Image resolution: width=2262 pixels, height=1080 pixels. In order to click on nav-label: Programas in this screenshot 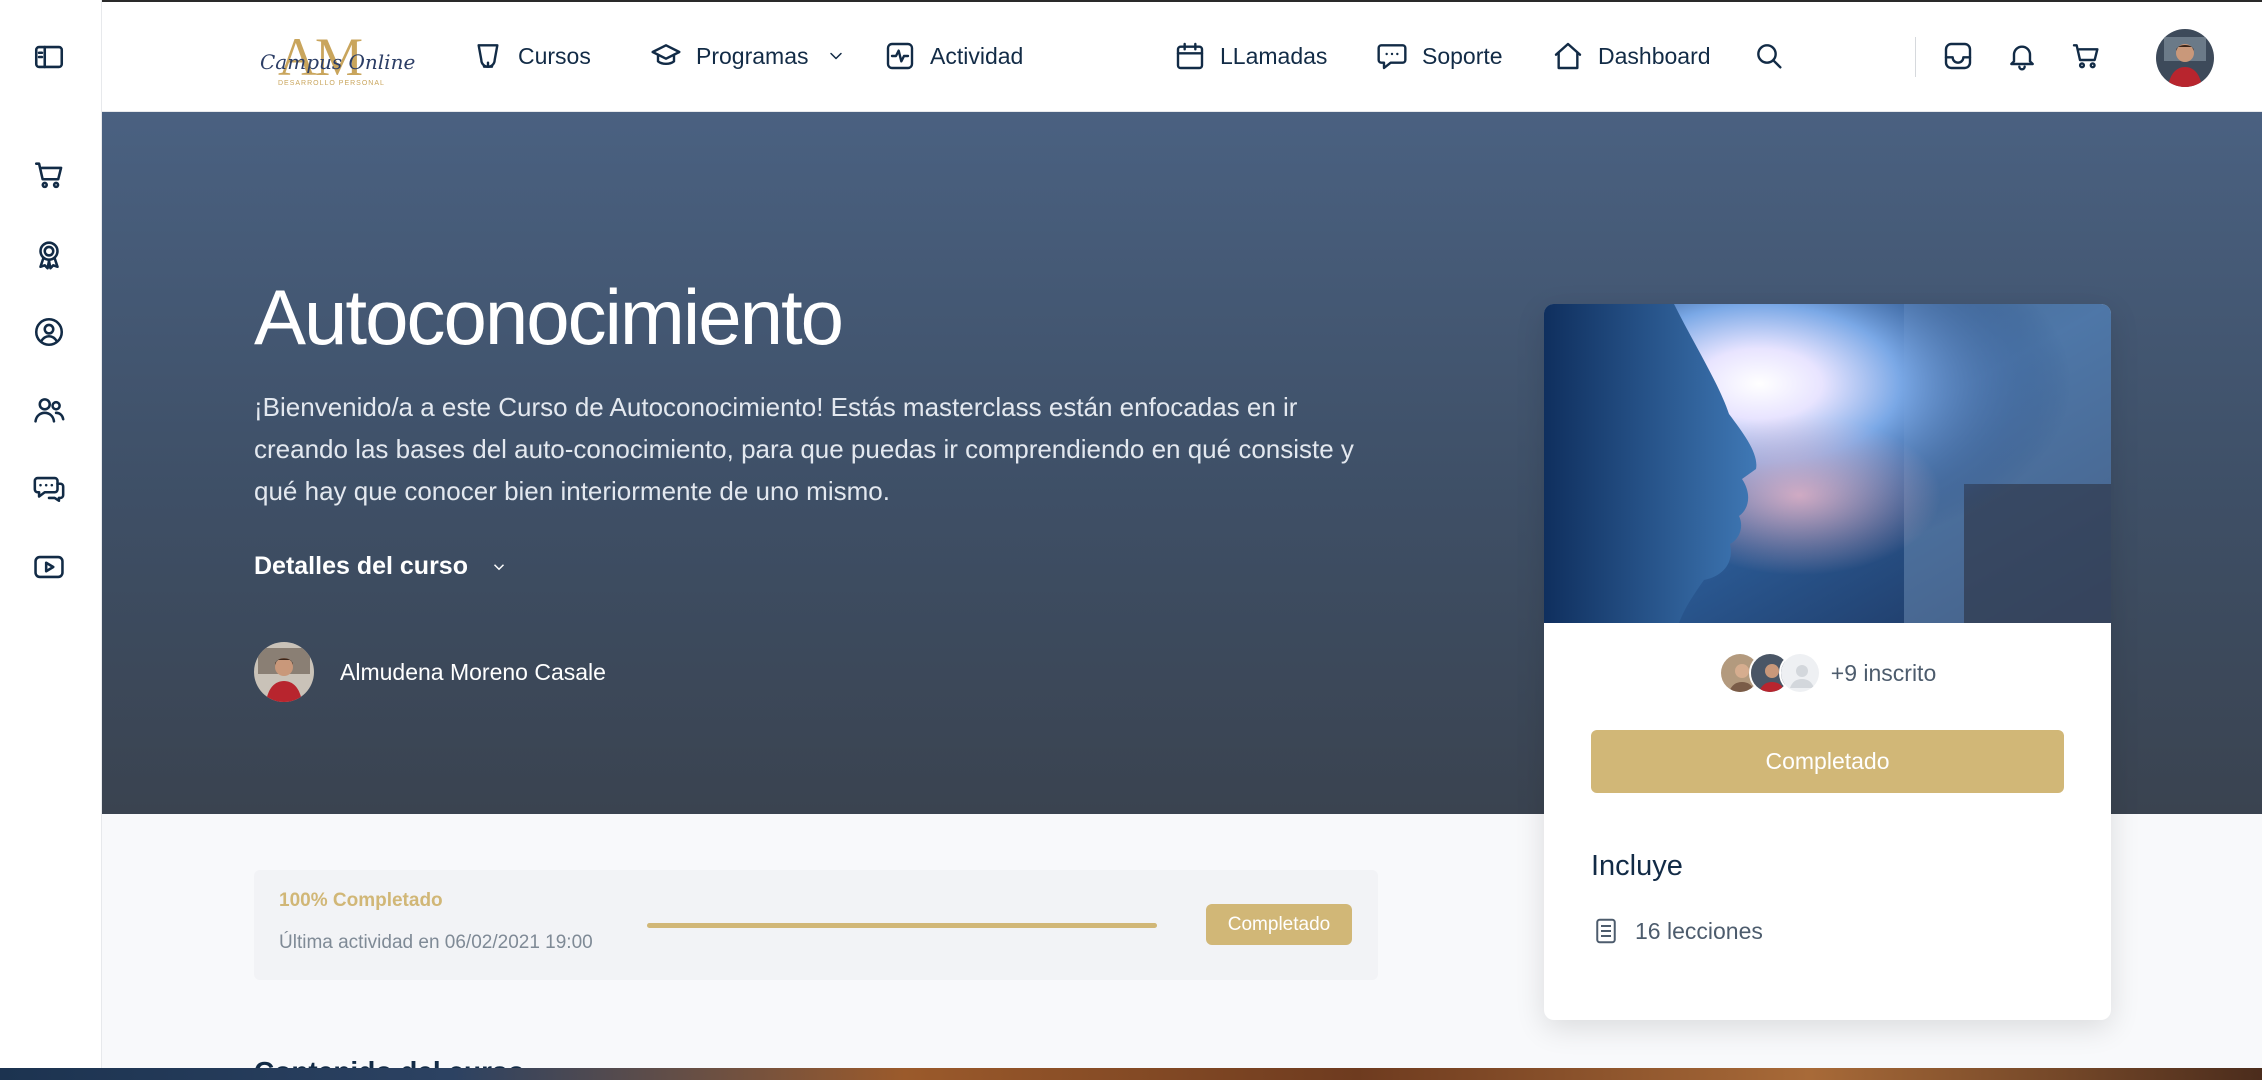, I will do `click(752, 55)`.